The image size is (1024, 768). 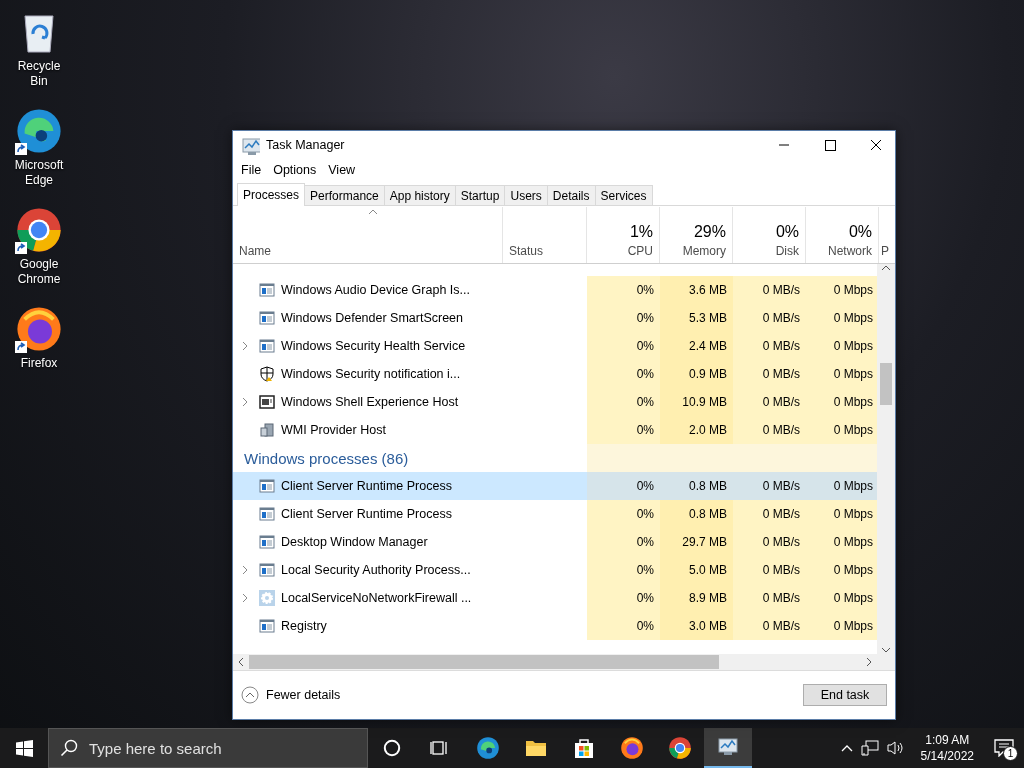 What do you see at coordinates (555, 430) in the screenshot?
I see `process-row: WMI Provider Host 0% 2.0 MB 0 MB/s 0 Mbps` at bounding box center [555, 430].